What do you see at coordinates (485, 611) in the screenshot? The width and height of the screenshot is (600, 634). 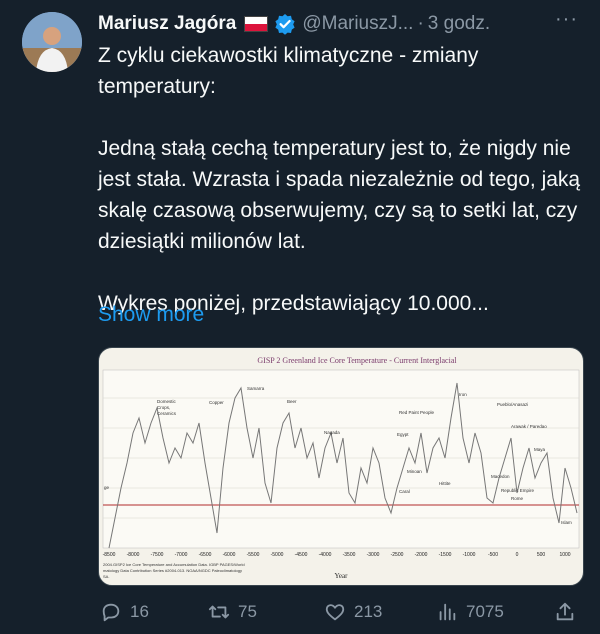 I see `view-count: 7075` at bounding box center [485, 611].